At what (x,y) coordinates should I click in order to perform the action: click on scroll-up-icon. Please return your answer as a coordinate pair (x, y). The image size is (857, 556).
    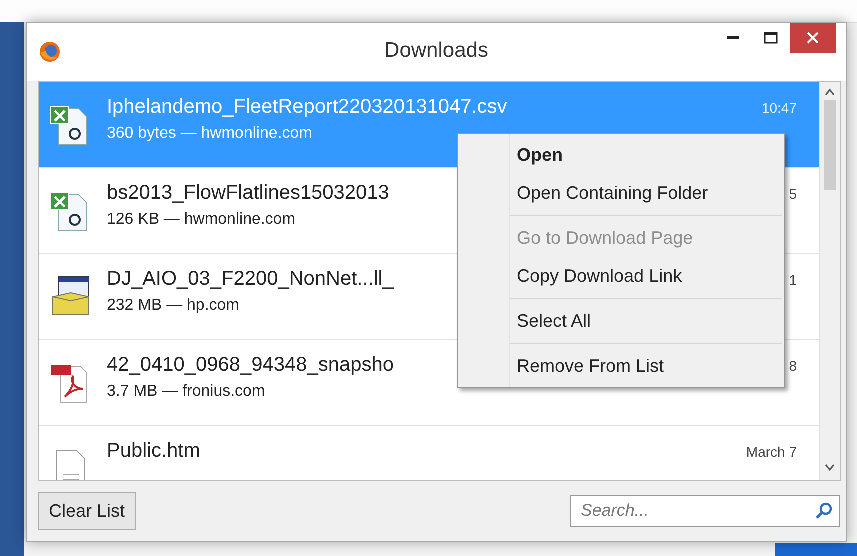
    Looking at the image, I should click on (830, 92).